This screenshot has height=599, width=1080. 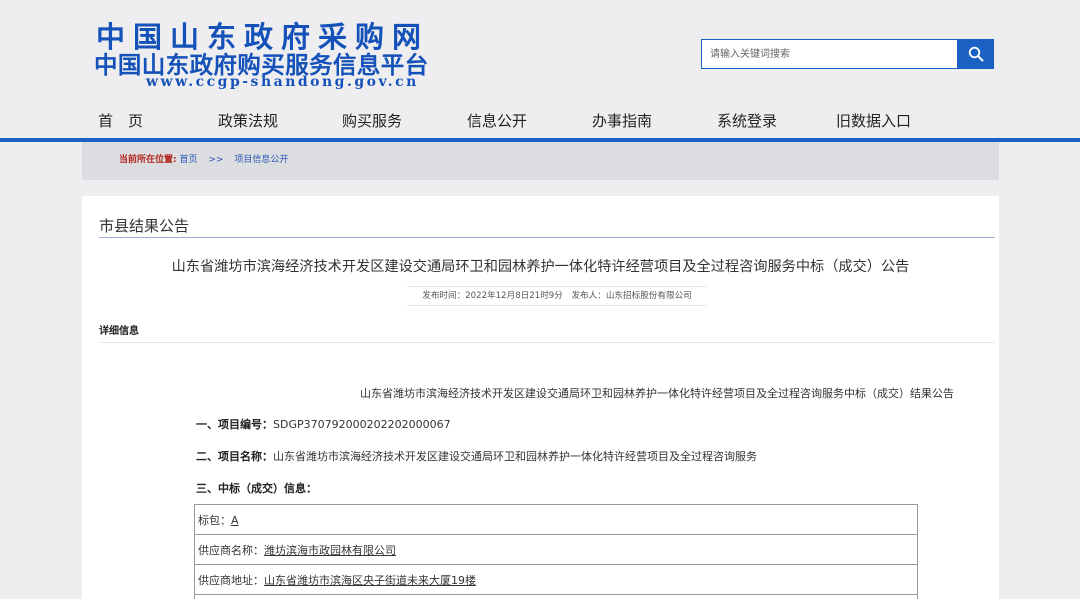 I want to click on nav-item-policy: 政策法规, so click(x=248, y=120).